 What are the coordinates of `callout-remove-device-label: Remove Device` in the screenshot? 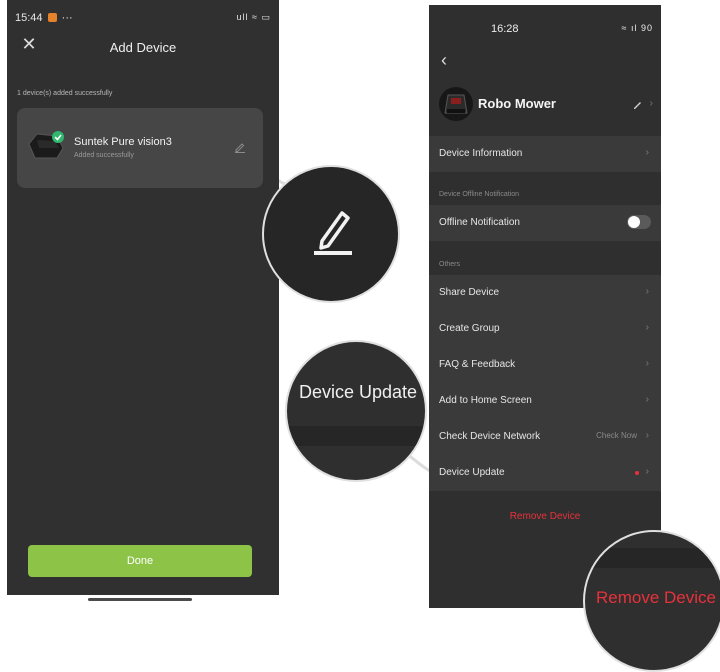 It's located at (656, 597).